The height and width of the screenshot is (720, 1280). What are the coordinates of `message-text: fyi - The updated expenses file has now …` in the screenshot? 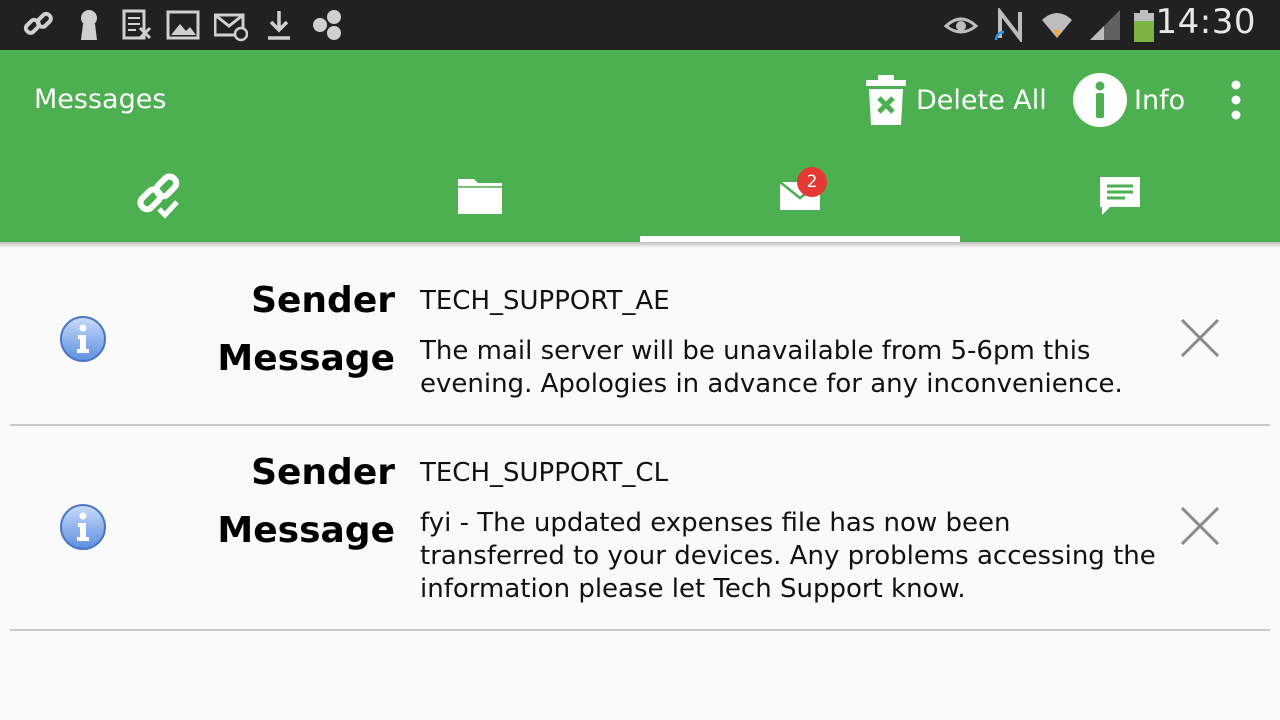 It's located at (788, 556).